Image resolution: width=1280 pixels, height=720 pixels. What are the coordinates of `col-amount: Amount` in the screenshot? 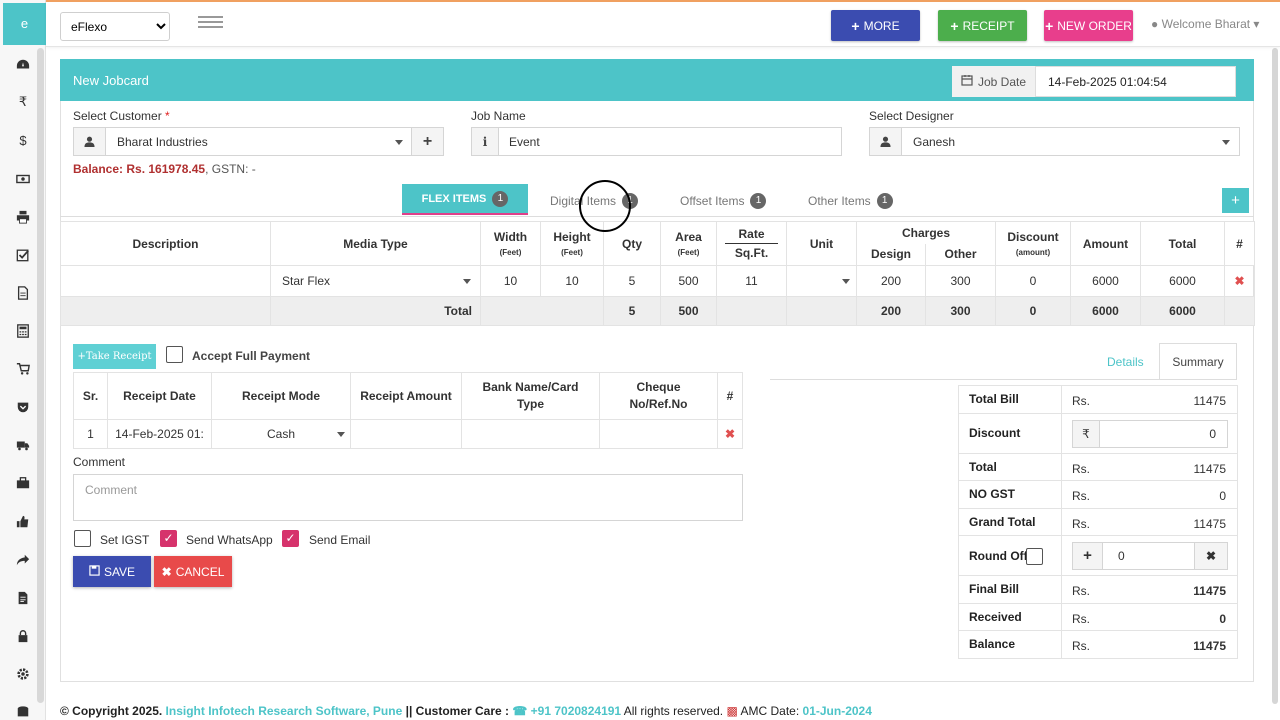 It's located at (1105, 243).